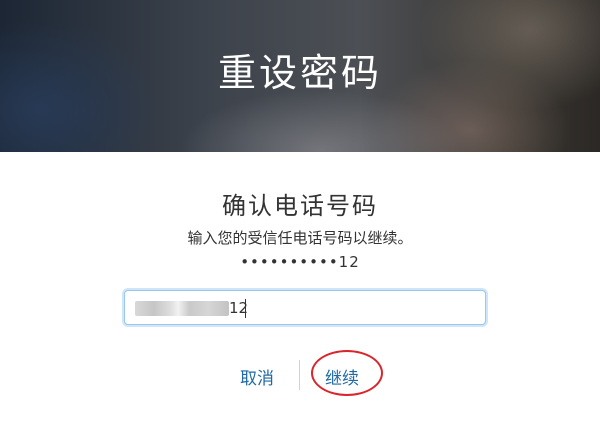  I want to click on section-title: 确认电话号码, so click(300, 206).